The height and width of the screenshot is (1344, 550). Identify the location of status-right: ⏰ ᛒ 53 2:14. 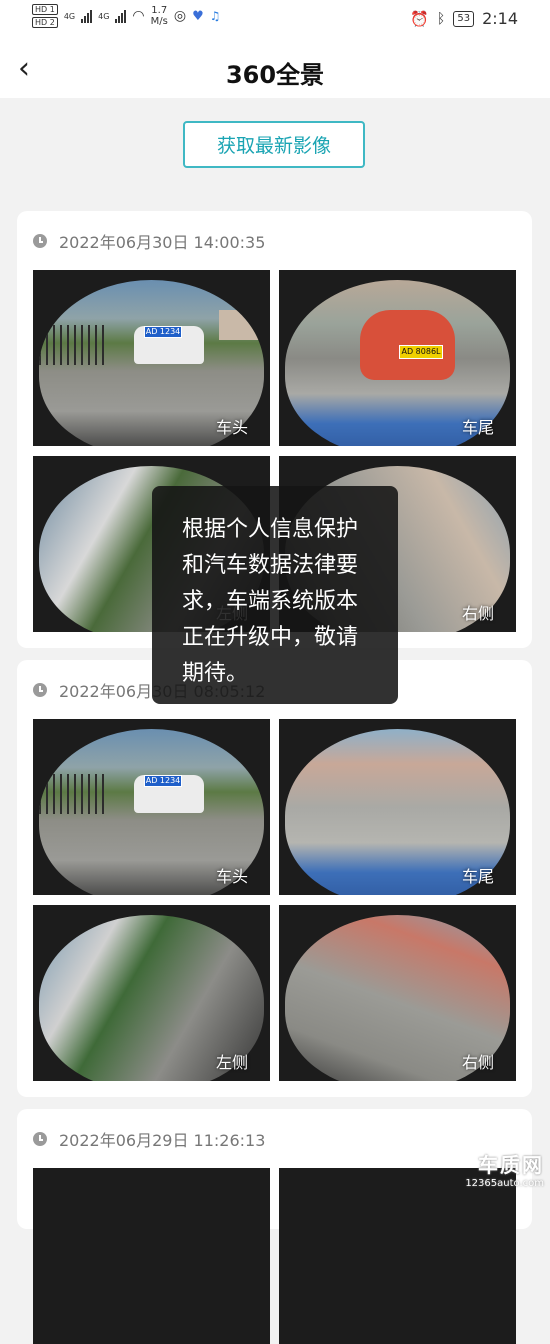
(464, 18).